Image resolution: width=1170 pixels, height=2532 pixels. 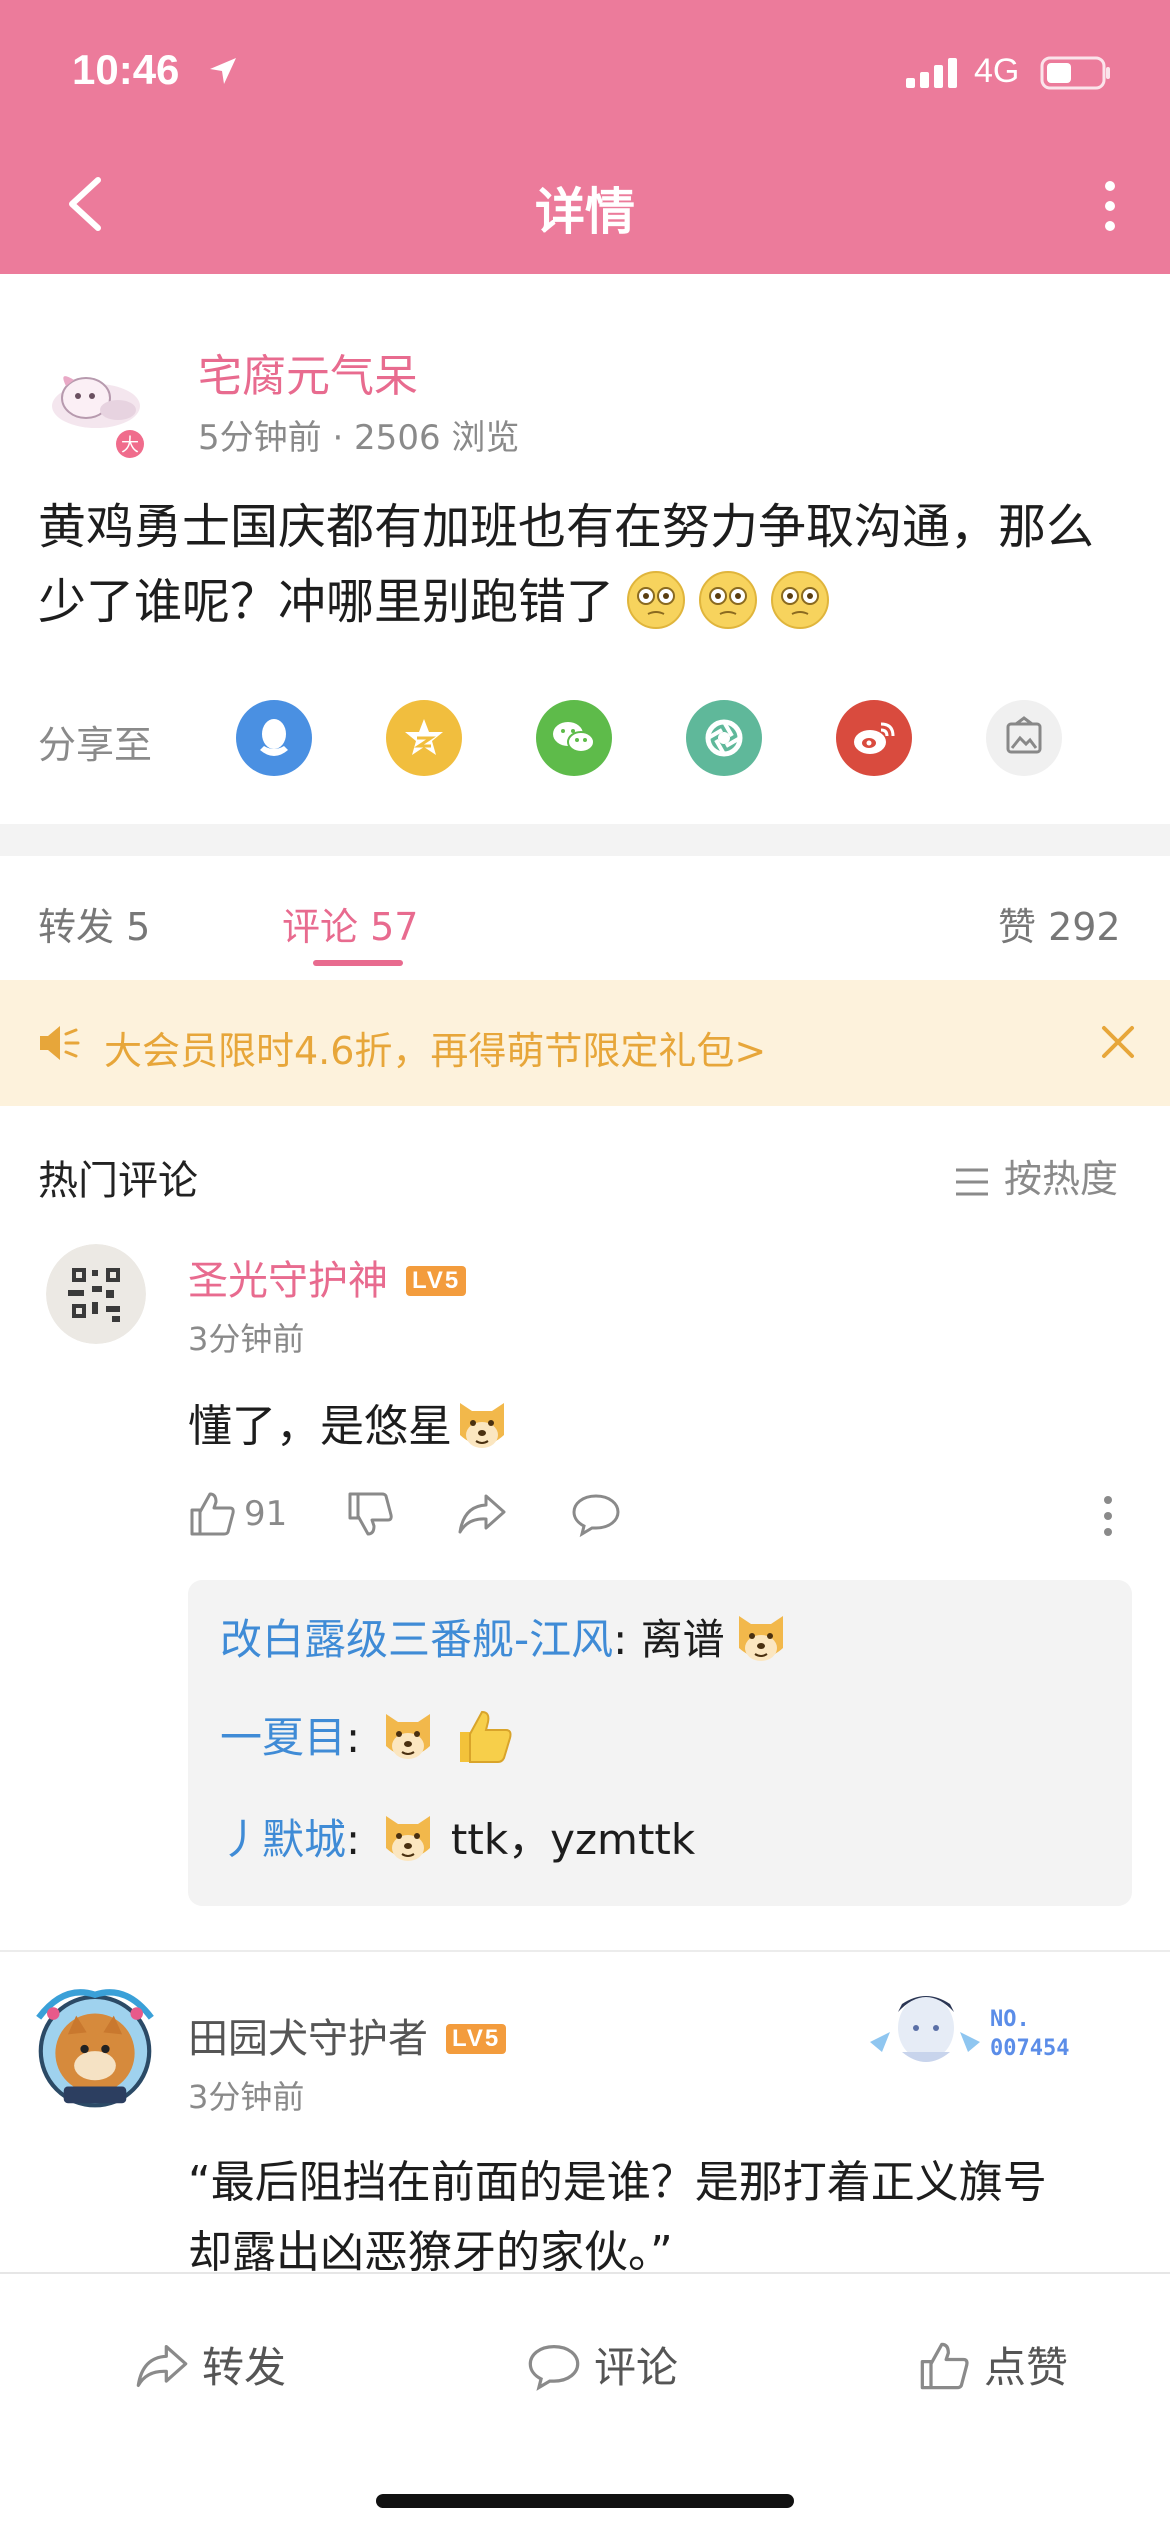 What do you see at coordinates (596, 1514) in the screenshot?
I see `reply-bubble-icon` at bounding box center [596, 1514].